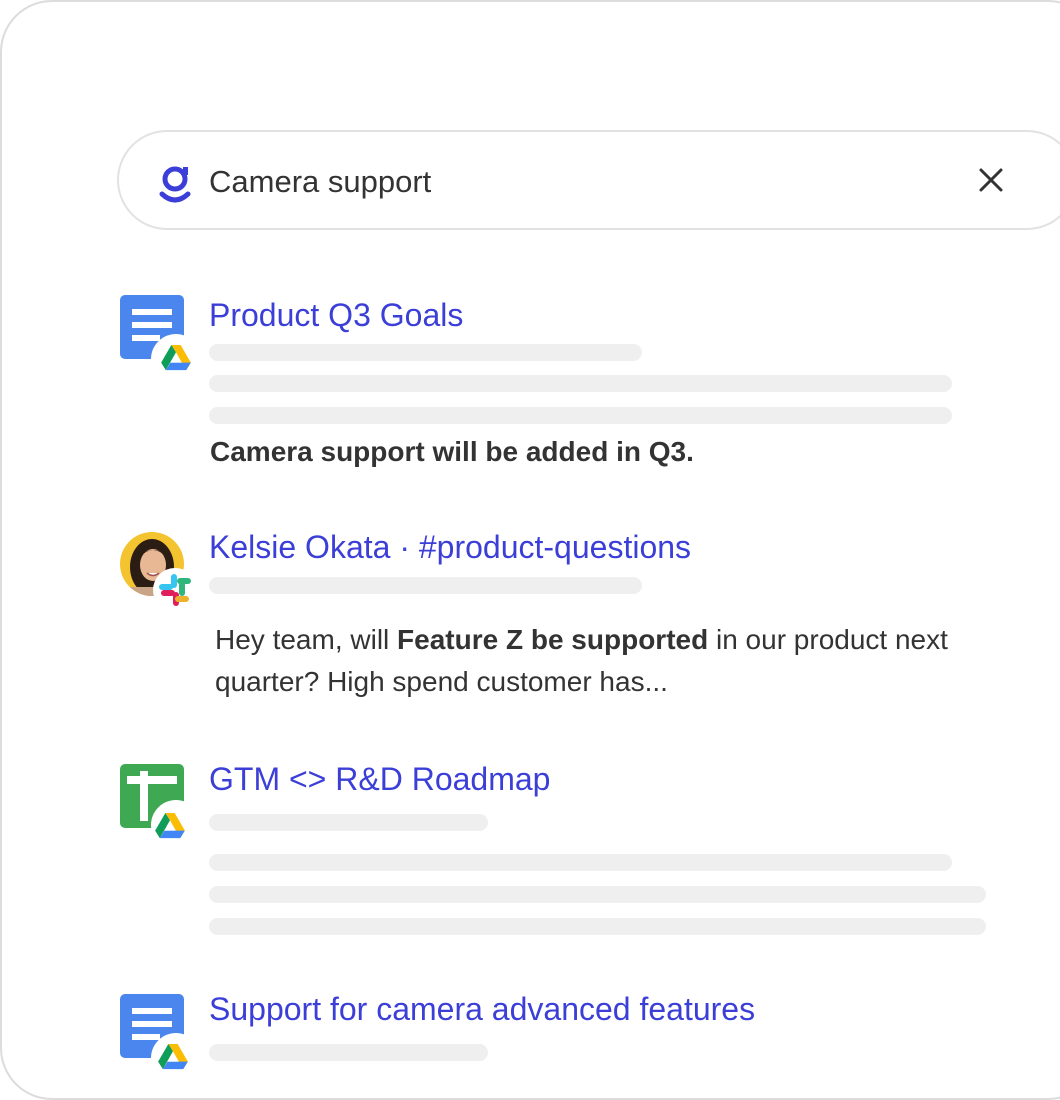 This screenshot has height=1100, width=1060. I want to click on avatar, so click(158, 569).